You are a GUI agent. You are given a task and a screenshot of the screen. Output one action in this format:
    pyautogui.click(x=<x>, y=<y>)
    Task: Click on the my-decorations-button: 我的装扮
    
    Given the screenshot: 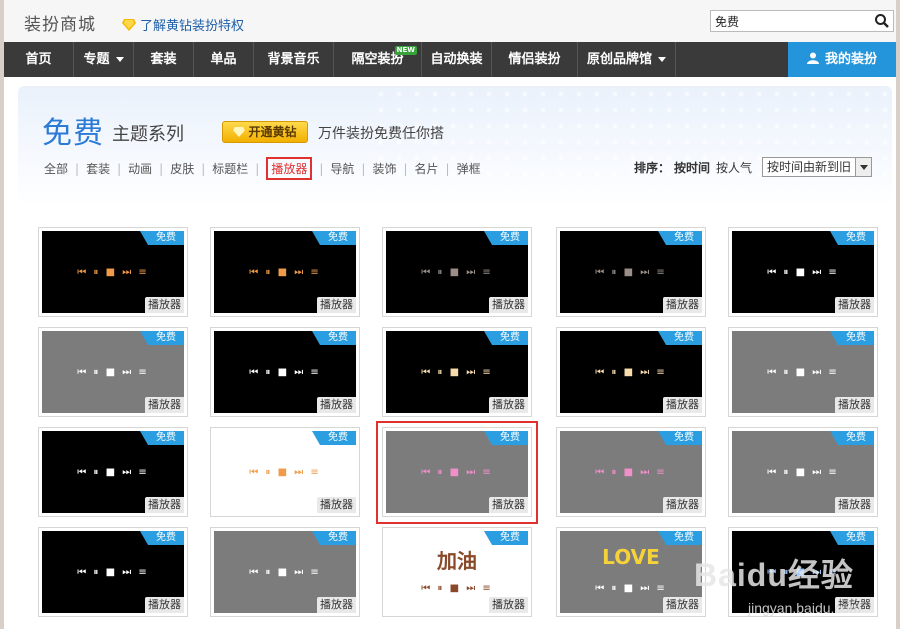 What is the action you would take?
    pyautogui.click(x=842, y=59)
    